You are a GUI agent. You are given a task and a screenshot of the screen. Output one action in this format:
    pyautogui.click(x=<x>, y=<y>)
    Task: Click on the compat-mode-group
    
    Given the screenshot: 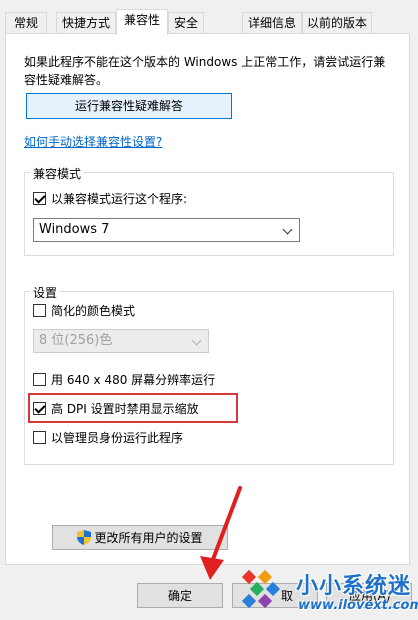 What is the action you would take?
    pyautogui.click(x=209, y=214)
    